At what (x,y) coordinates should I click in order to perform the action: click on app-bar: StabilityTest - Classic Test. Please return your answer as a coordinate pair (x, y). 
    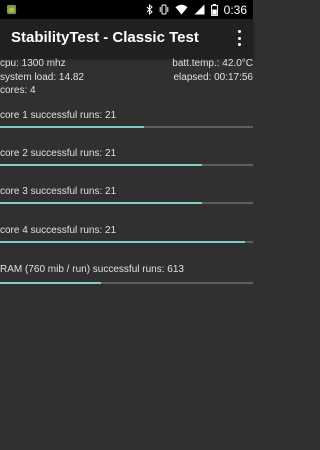
    Looking at the image, I should click on (126, 38).